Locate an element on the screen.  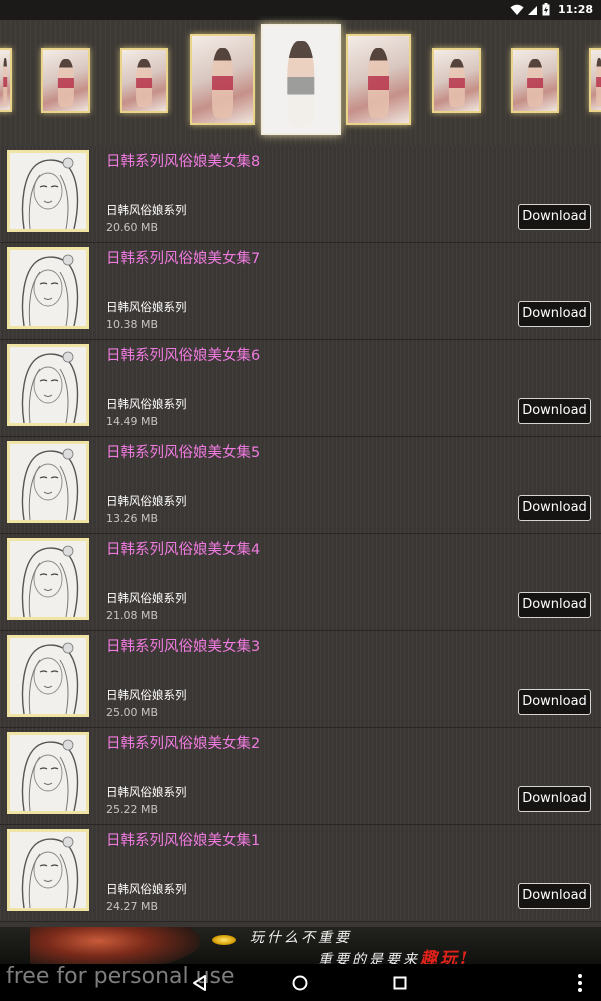
home-icon is located at coordinates (300, 983).